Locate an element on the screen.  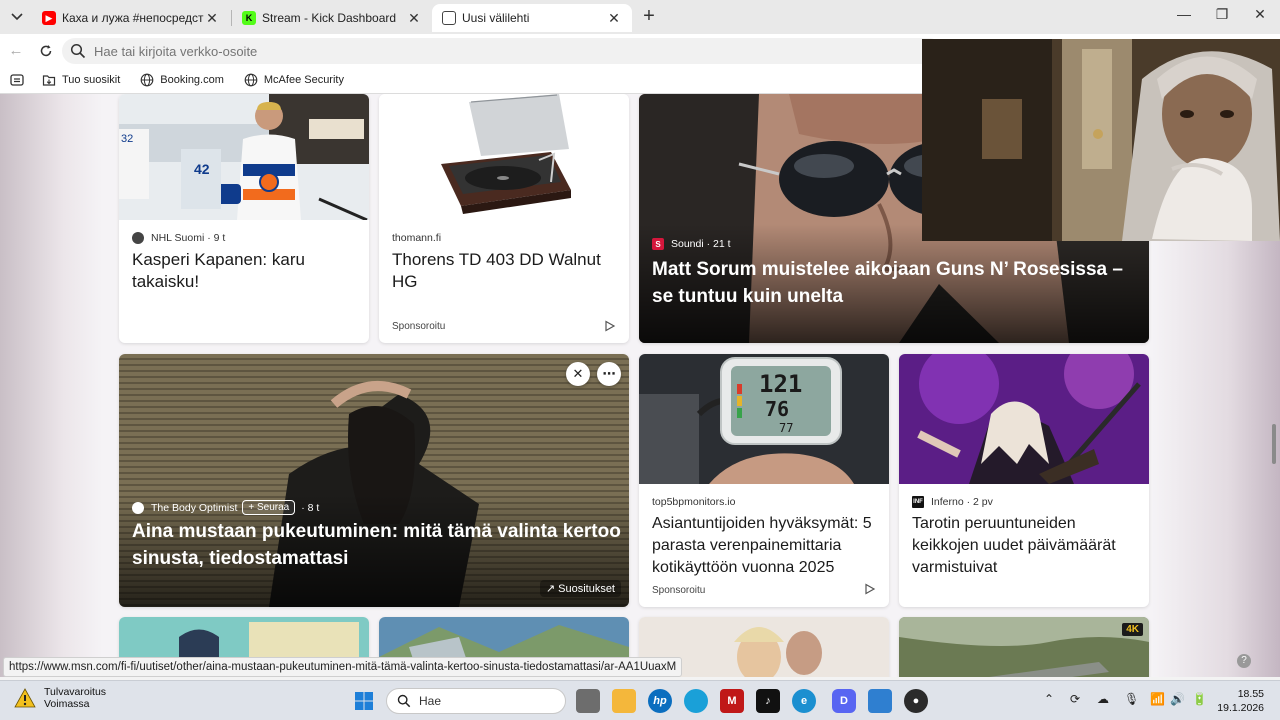
news-card-partial-4: 4K is located at coordinates (1024, 647).